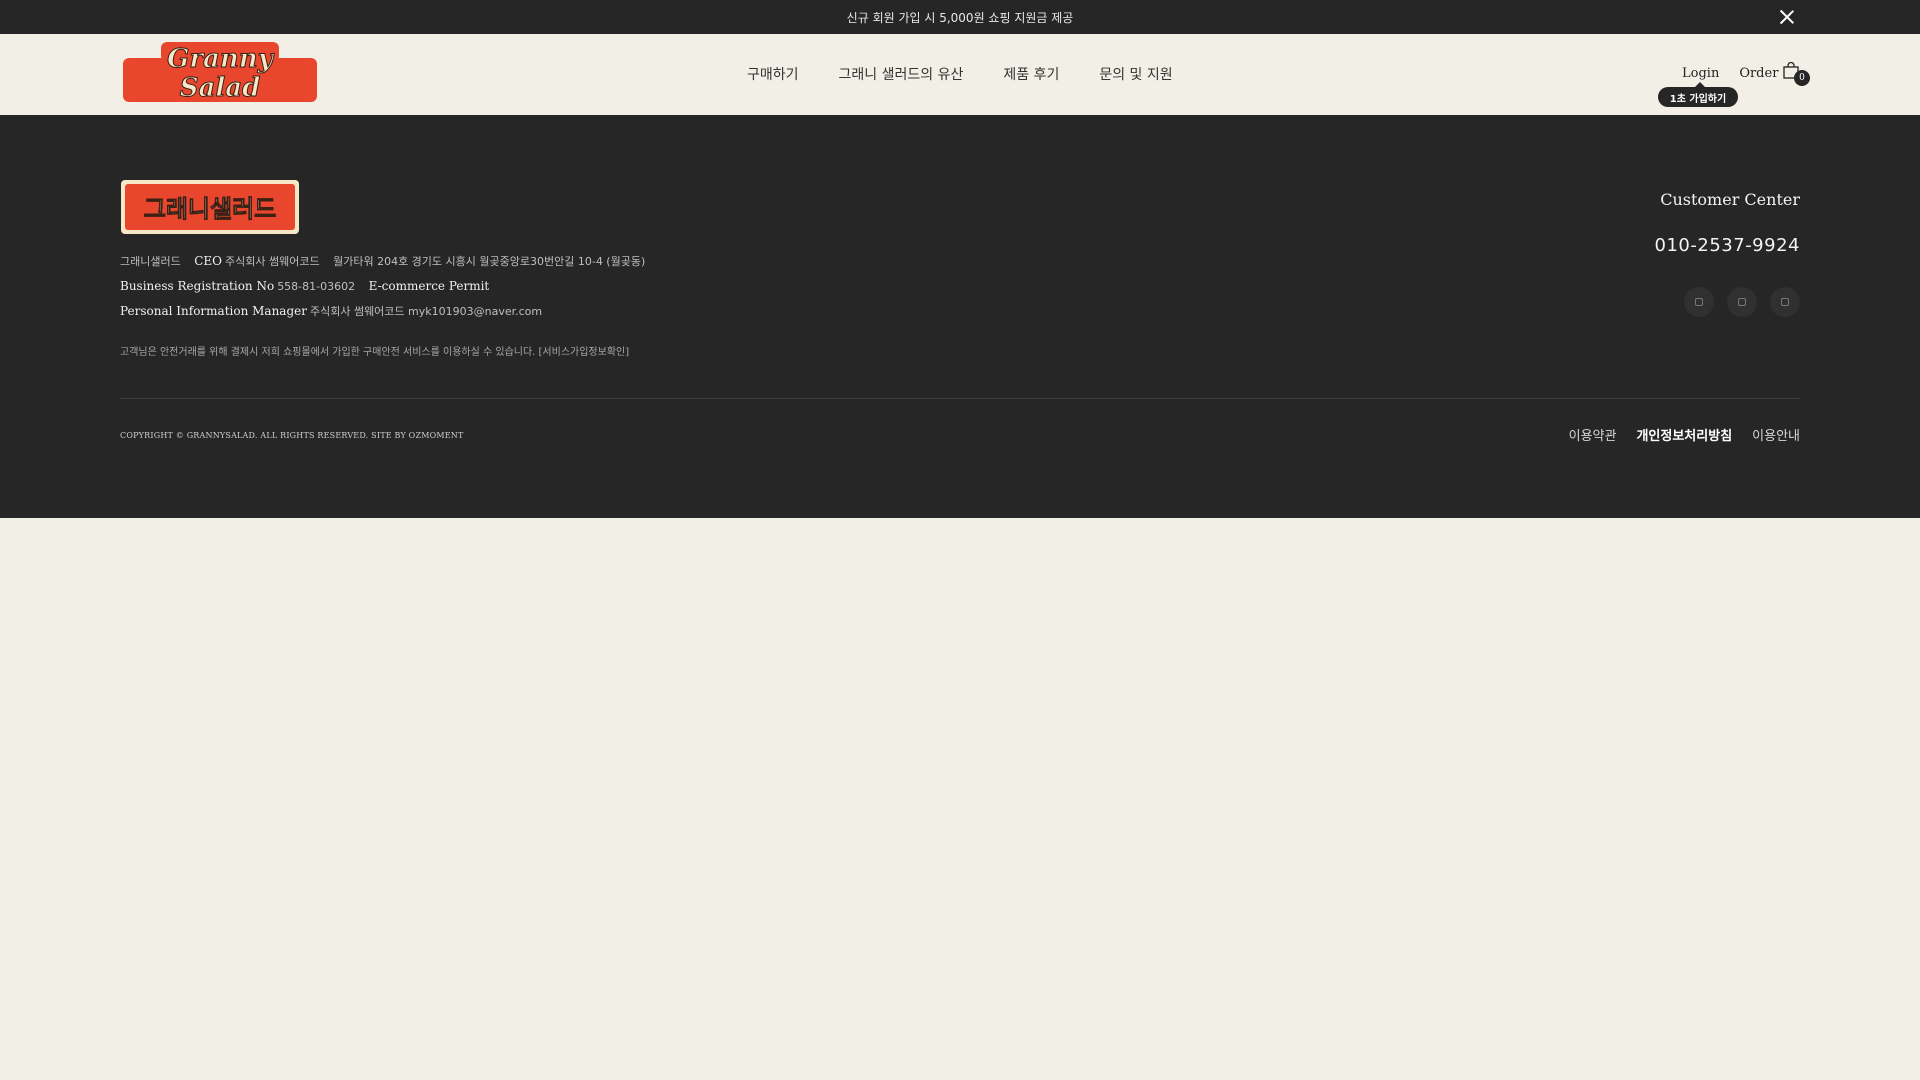  What do you see at coordinates (1727, 245) in the screenshot?
I see `customer-center-phone: 010-2537-9924` at bounding box center [1727, 245].